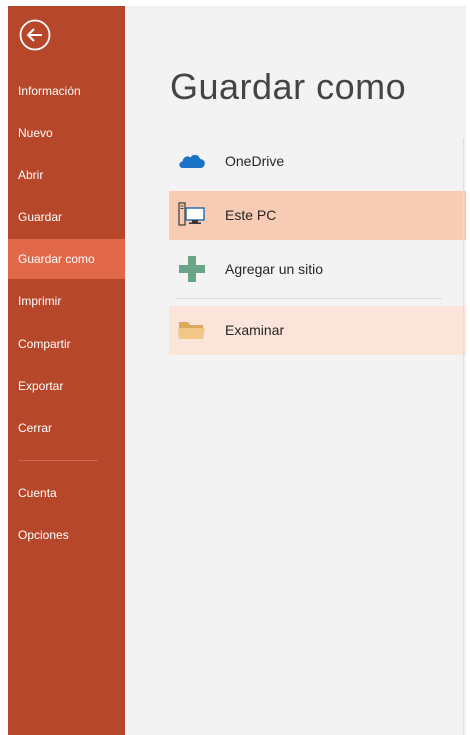  What do you see at coordinates (251, 215) in the screenshot?
I see `location-label: Este PC` at bounding box center [251, 215].